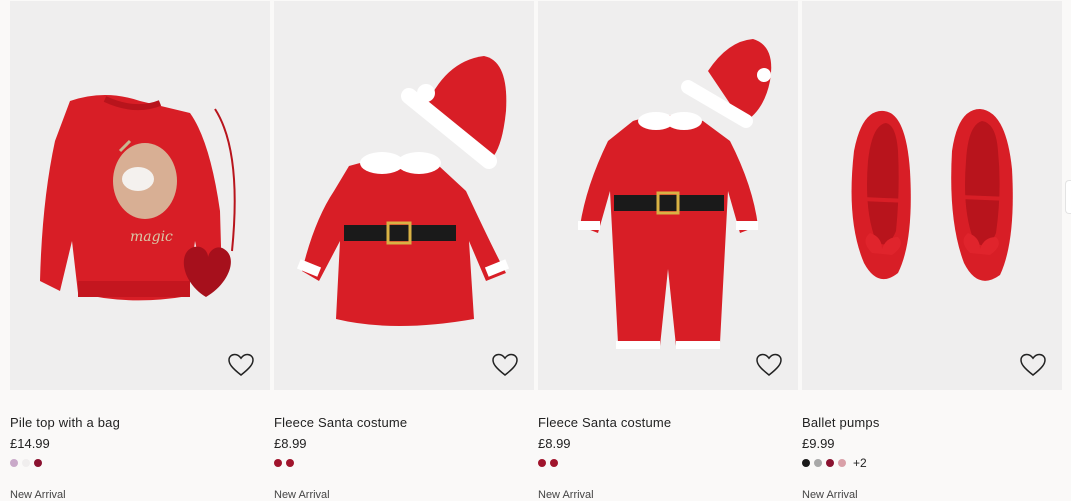 This screenshot has height=501, width=1071. I want to click on svg-text: magic, so click(151, 237).